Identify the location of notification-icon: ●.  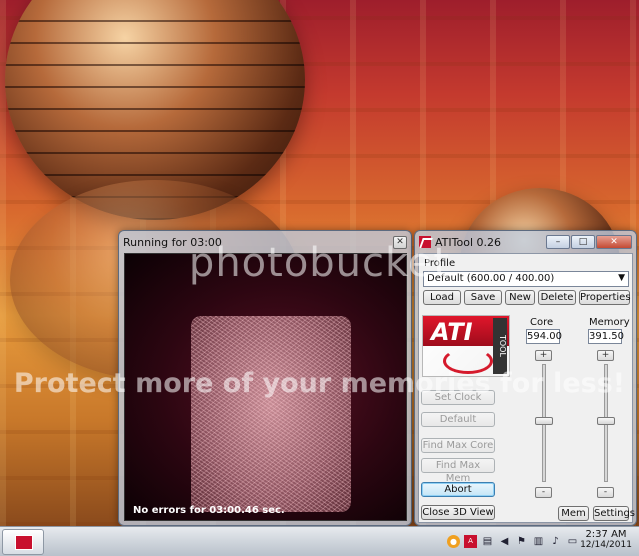
(453, 541).